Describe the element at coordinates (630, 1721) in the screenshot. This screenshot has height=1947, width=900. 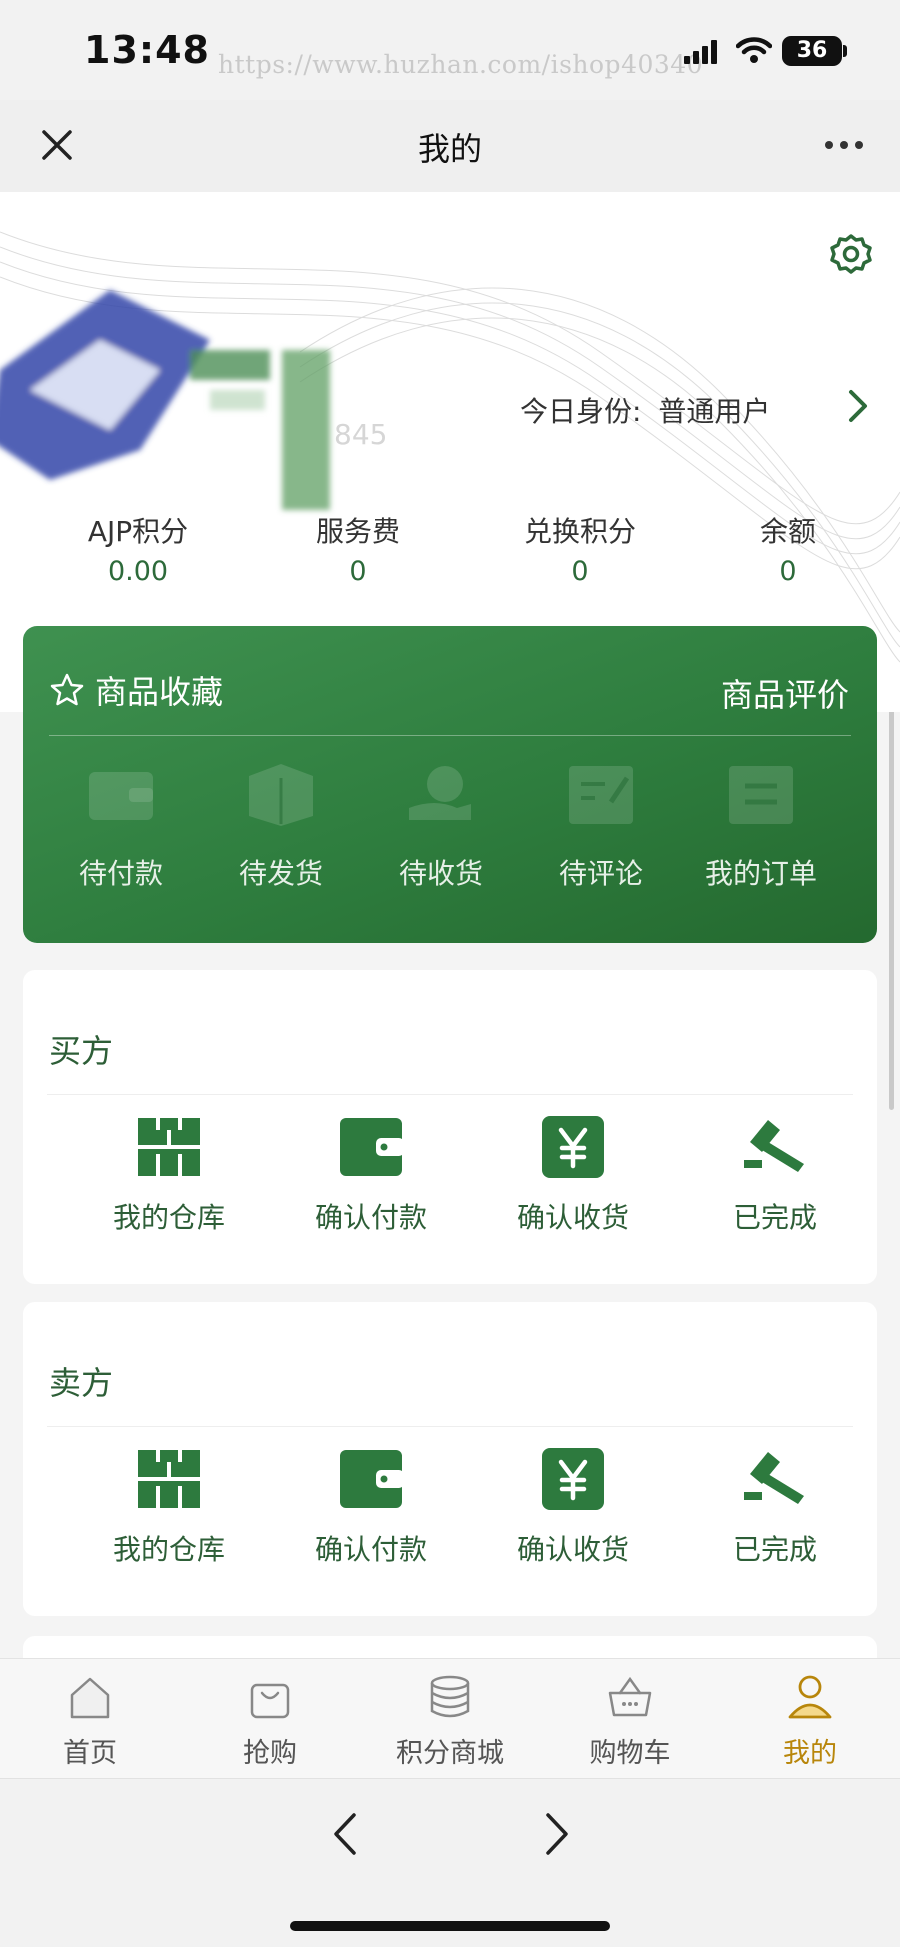
I see `tab-cart: 购物车` at that location.